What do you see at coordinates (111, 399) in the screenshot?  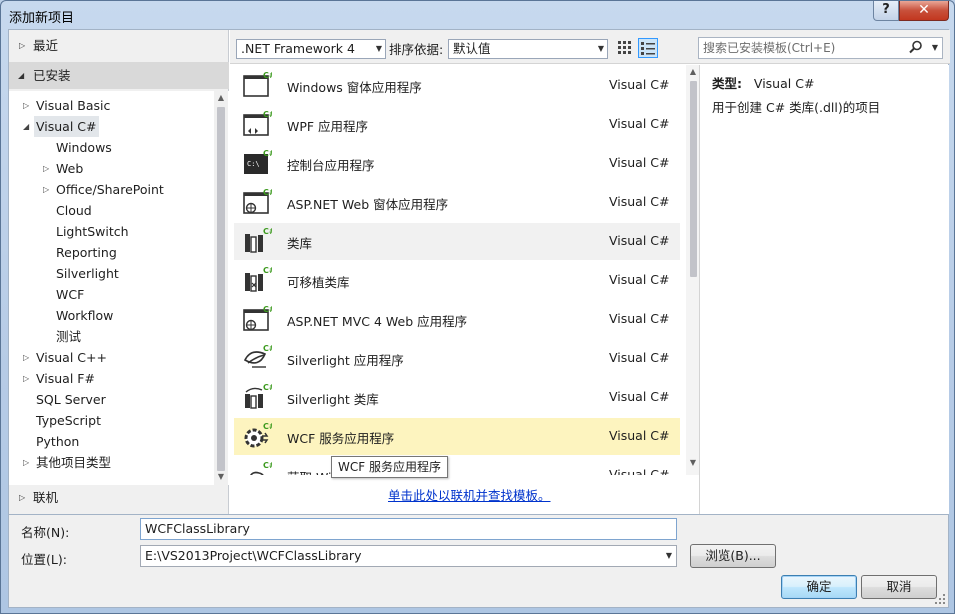 I see `tree-item: SQL Server` at bounding box center [111, 399].